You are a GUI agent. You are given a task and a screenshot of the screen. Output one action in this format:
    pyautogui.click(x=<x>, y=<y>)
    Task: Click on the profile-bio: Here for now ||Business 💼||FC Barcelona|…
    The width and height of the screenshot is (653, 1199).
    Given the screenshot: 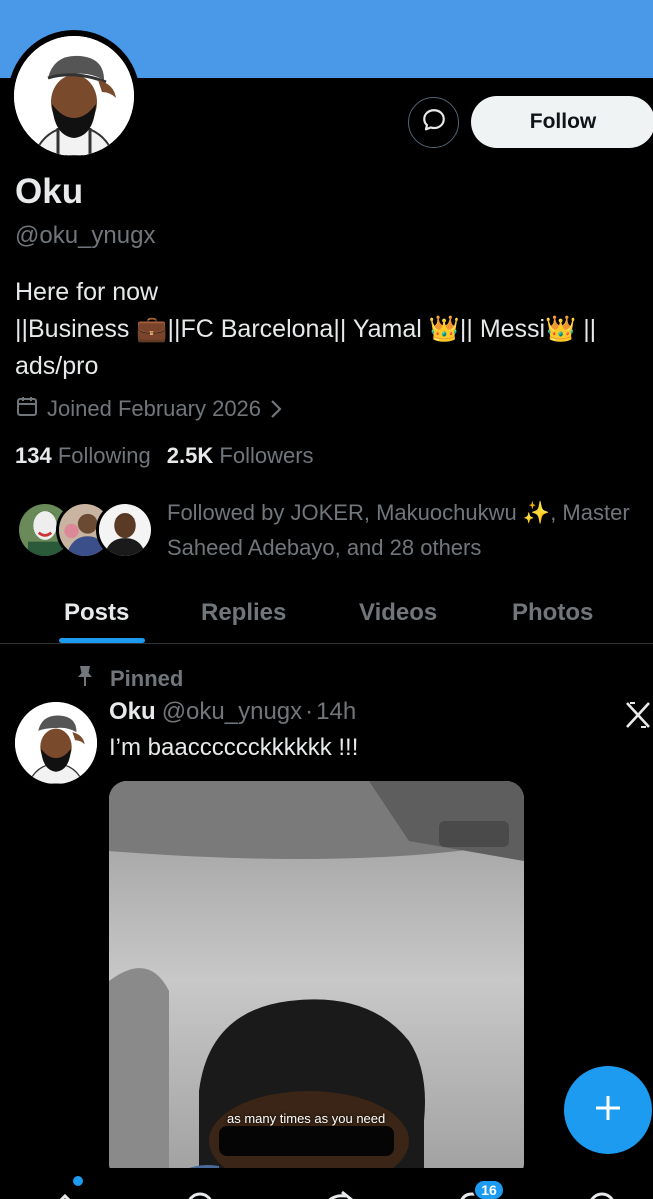 What is the action you would take?
    pyautogui.click(x=330, y=329)
    